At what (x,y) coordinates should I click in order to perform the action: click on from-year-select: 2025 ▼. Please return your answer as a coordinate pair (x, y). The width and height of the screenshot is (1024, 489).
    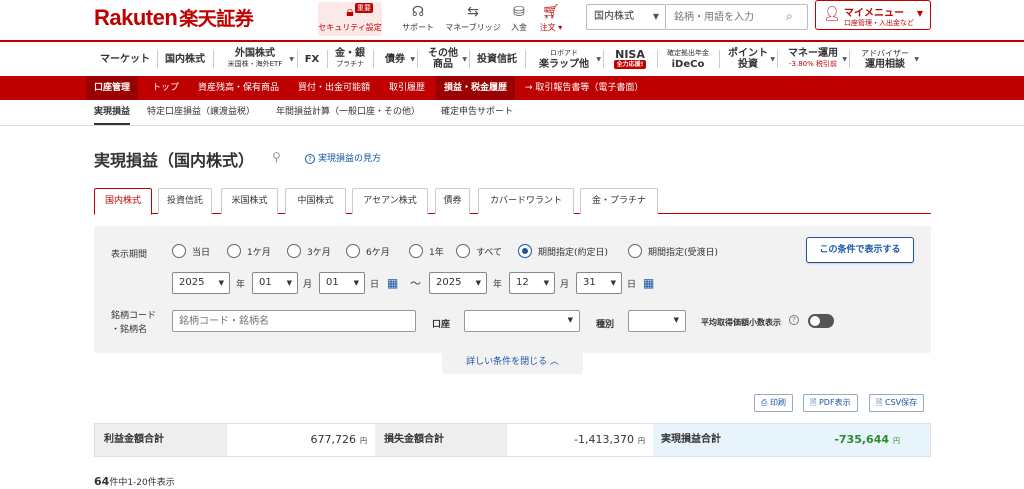
    Looking at the image, I should click on (201, 283).